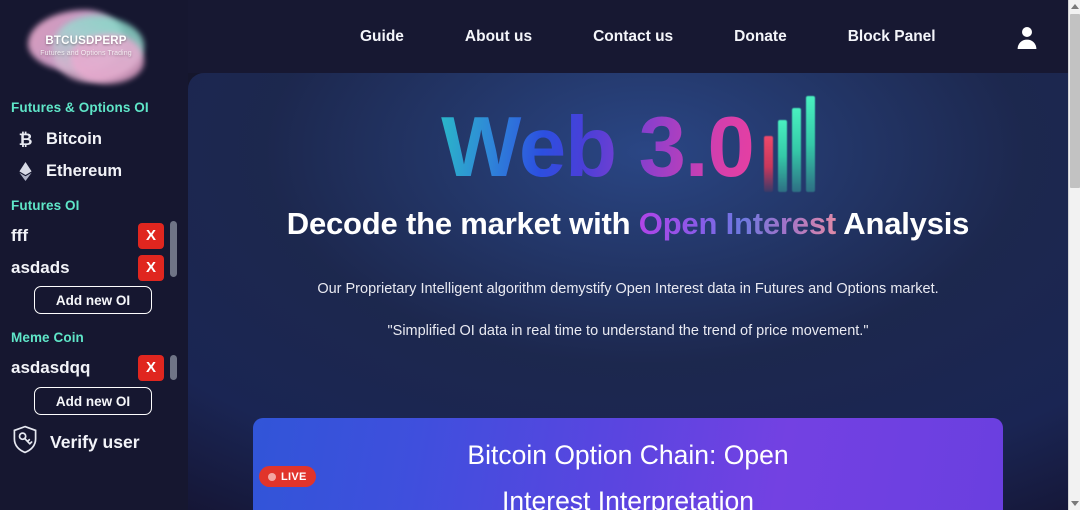  What do you see at coordinates (94, 368) in the screenshot?
I see `list-item-oi: asdasdqq X` at bounding box center [94, 368].